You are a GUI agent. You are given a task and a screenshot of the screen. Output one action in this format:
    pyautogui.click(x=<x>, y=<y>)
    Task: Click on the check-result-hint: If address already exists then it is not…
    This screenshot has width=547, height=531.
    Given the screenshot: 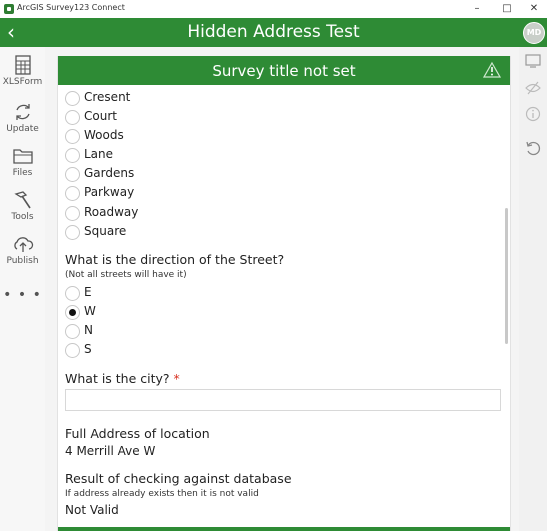 What is the action you would take?
    pyautogui.click(x=162, y=494)
    